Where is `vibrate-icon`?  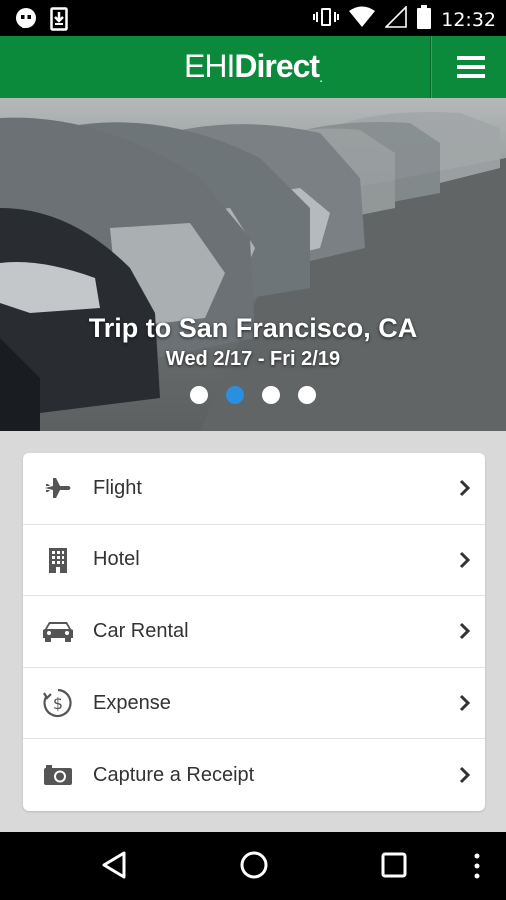
vibrate-icon is located at coordinates (326, 19).